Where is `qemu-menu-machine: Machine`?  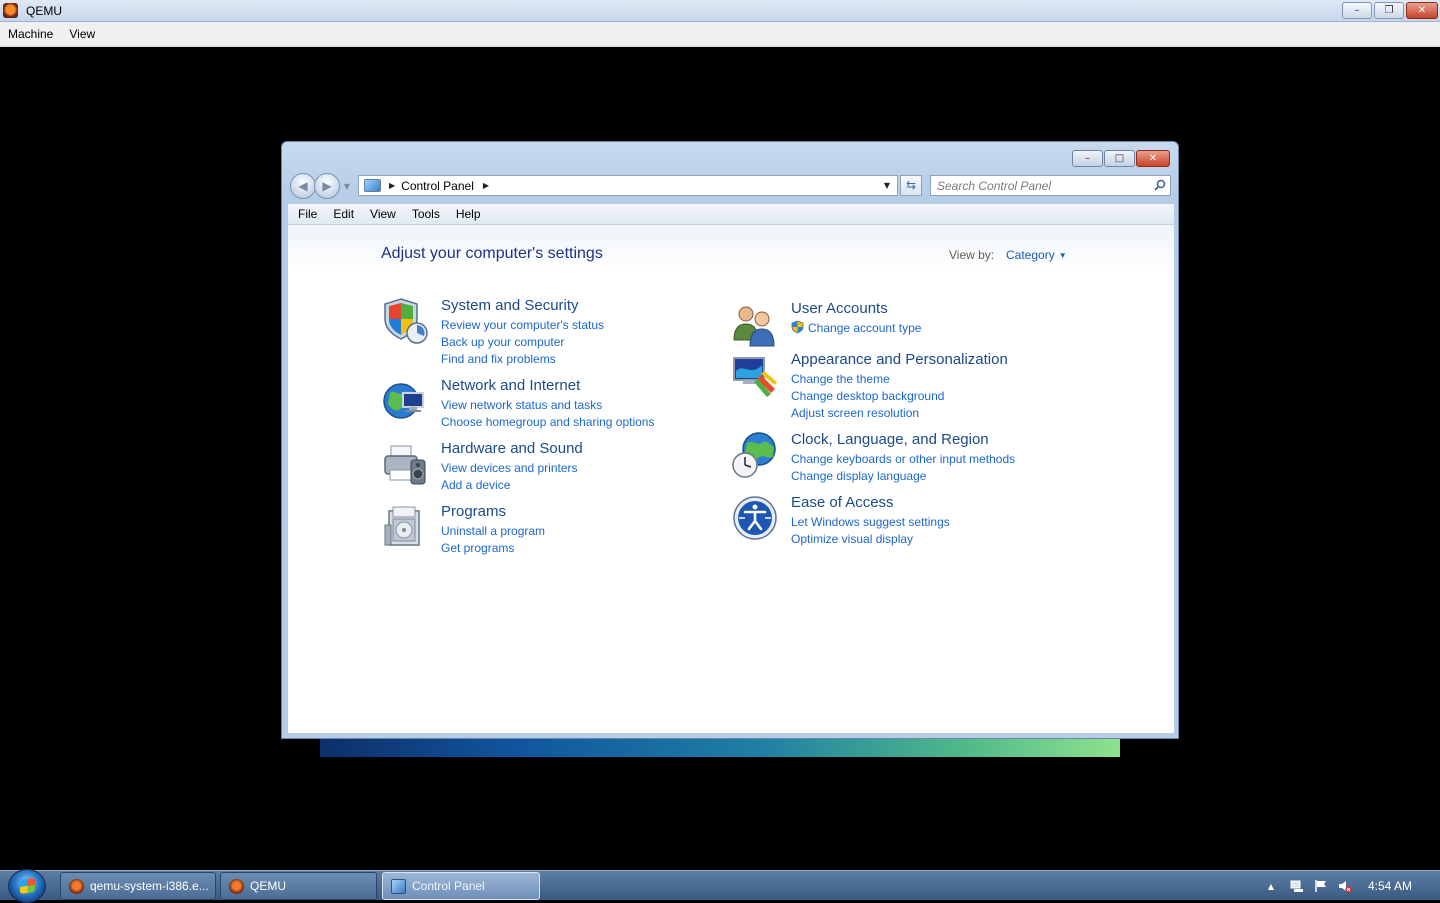
qemu-menu-machine: Machine is located at coordinates (30, 34).